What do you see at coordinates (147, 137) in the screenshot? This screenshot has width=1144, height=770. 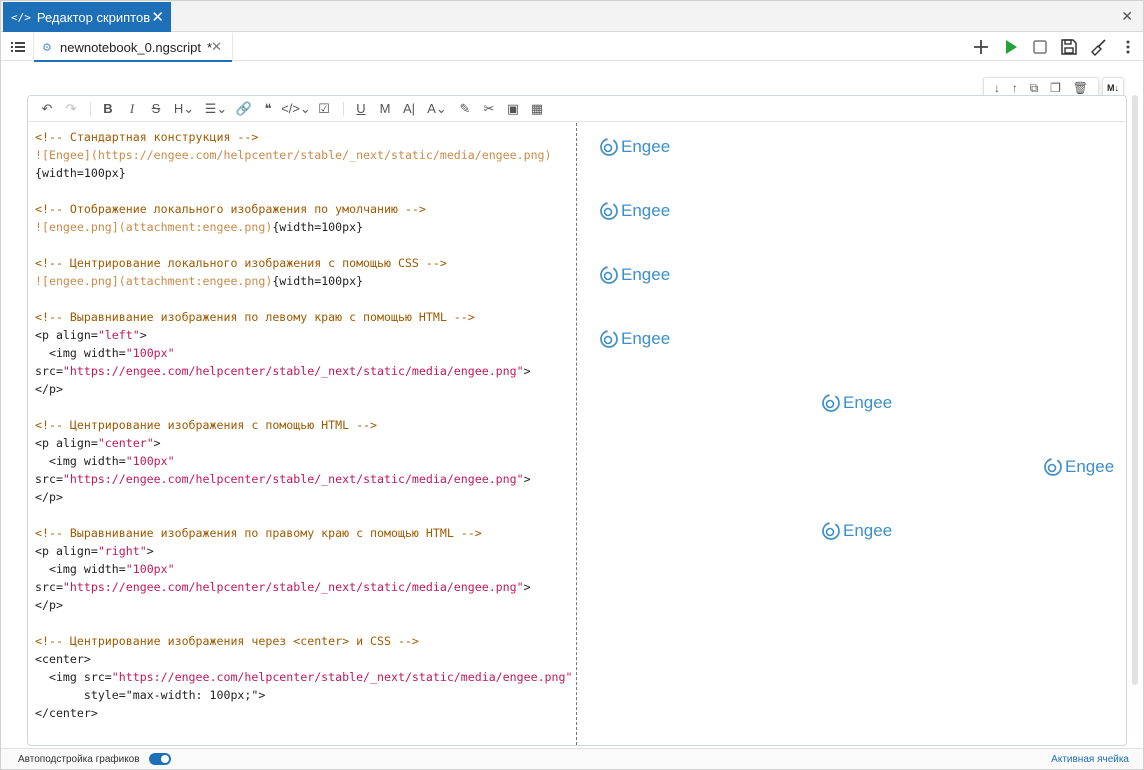 I see `code-token: <!-- Стандартная конструкция -->` at bounding box center [147, 137].